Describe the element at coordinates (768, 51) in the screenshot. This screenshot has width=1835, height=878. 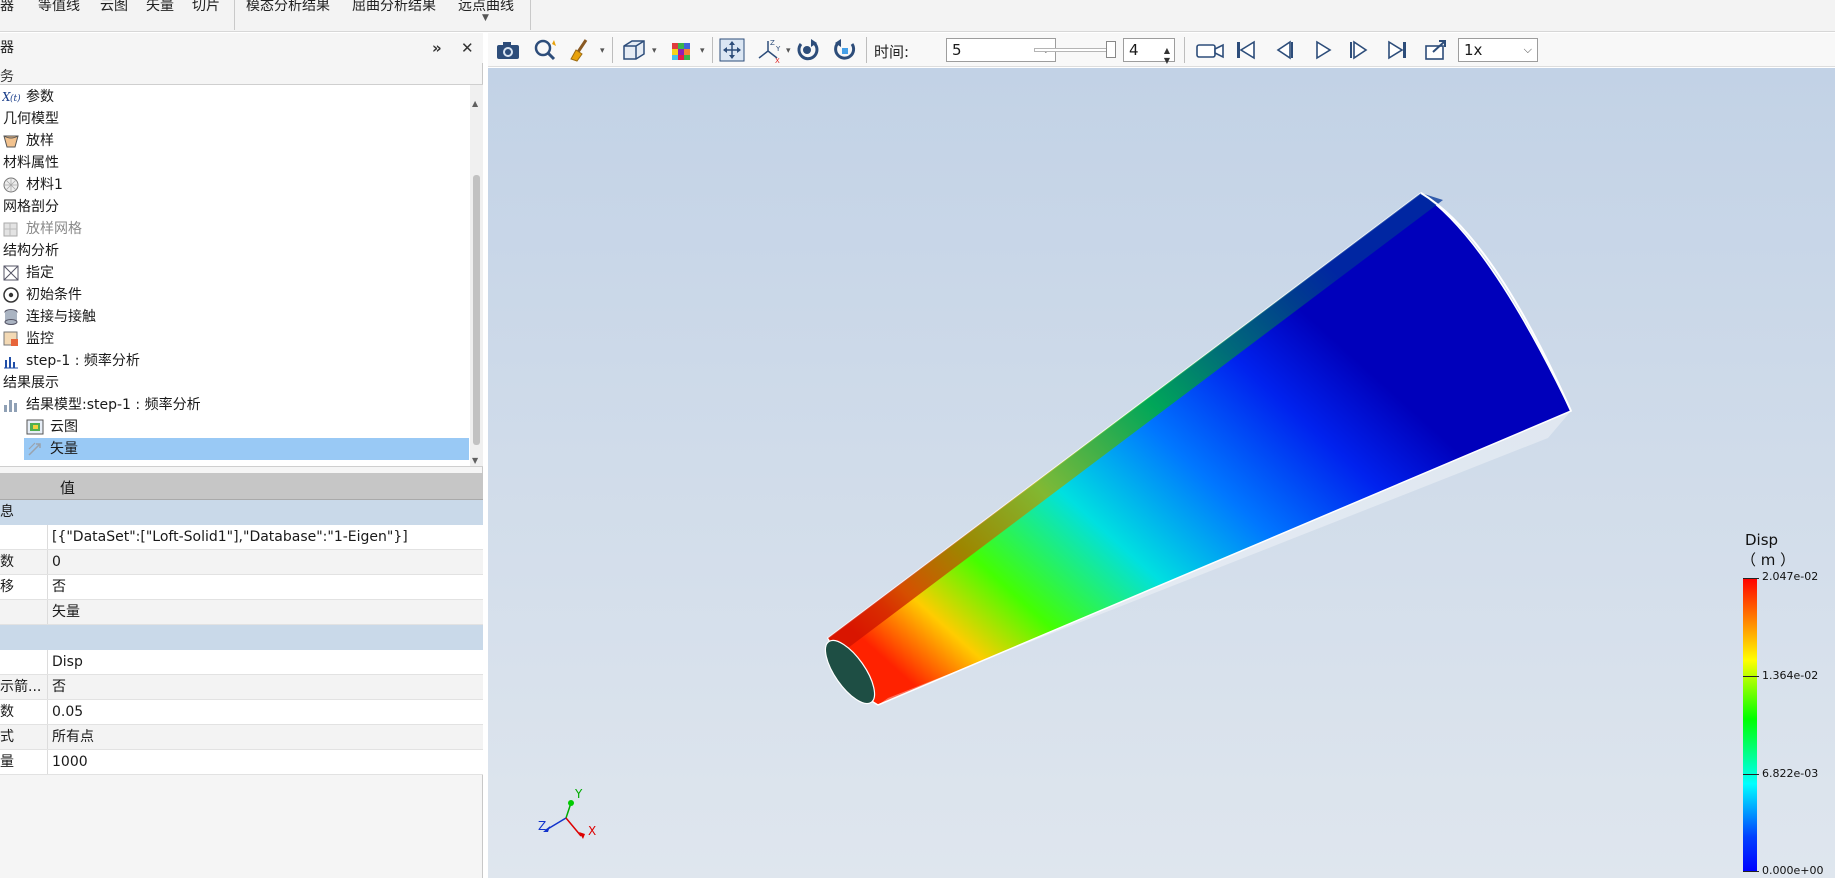
I see `axis-triad-icon: ZYX` at that location.